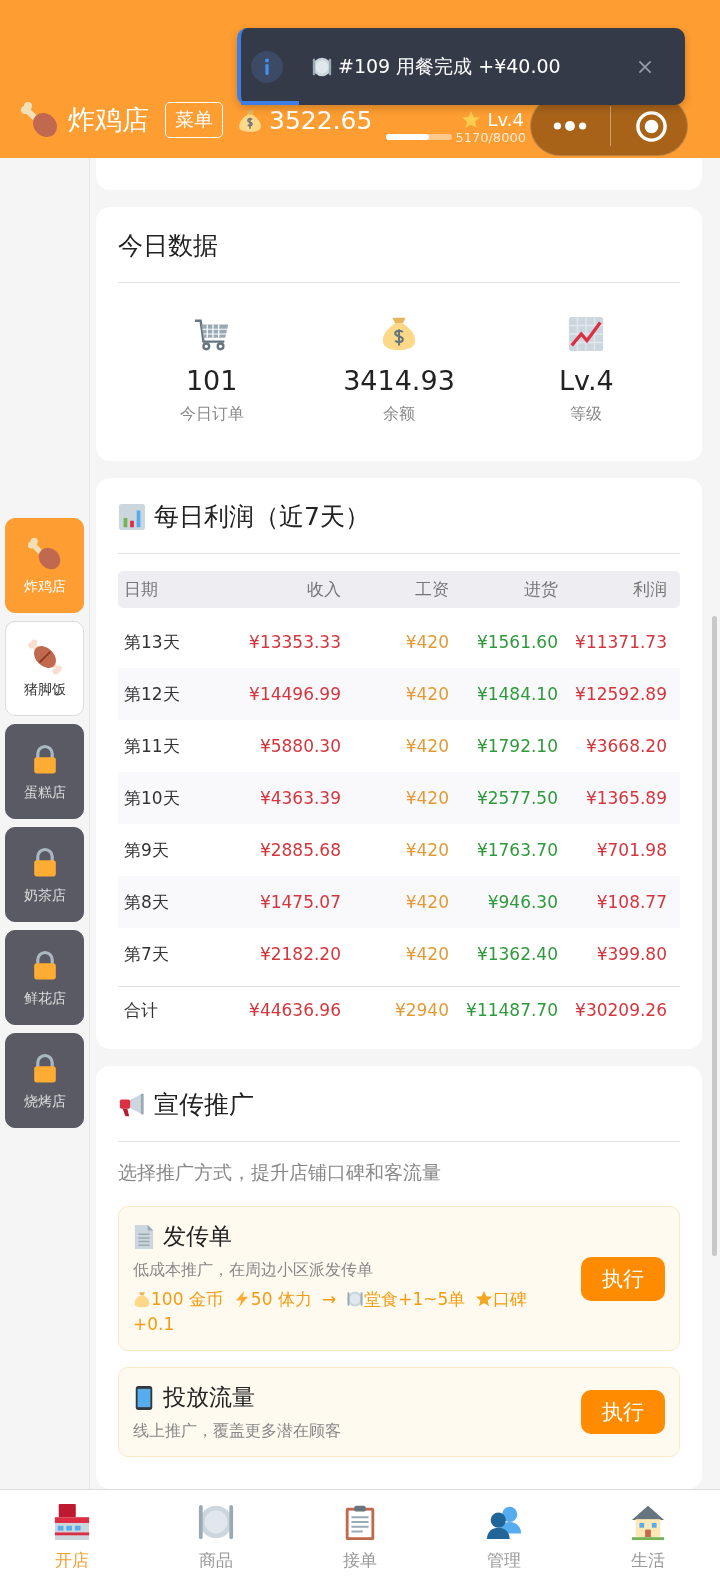  Describe the element at coordinates (294, 694) in the screenshot. I see `table-cell-text: ¥14496.99` at that location.